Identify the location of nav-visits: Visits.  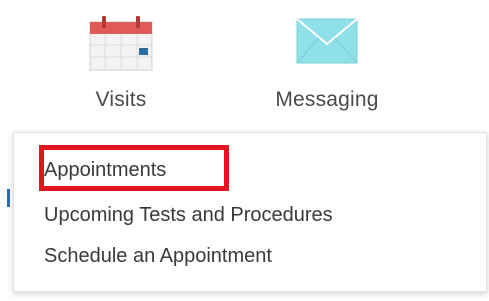
(121, 62).